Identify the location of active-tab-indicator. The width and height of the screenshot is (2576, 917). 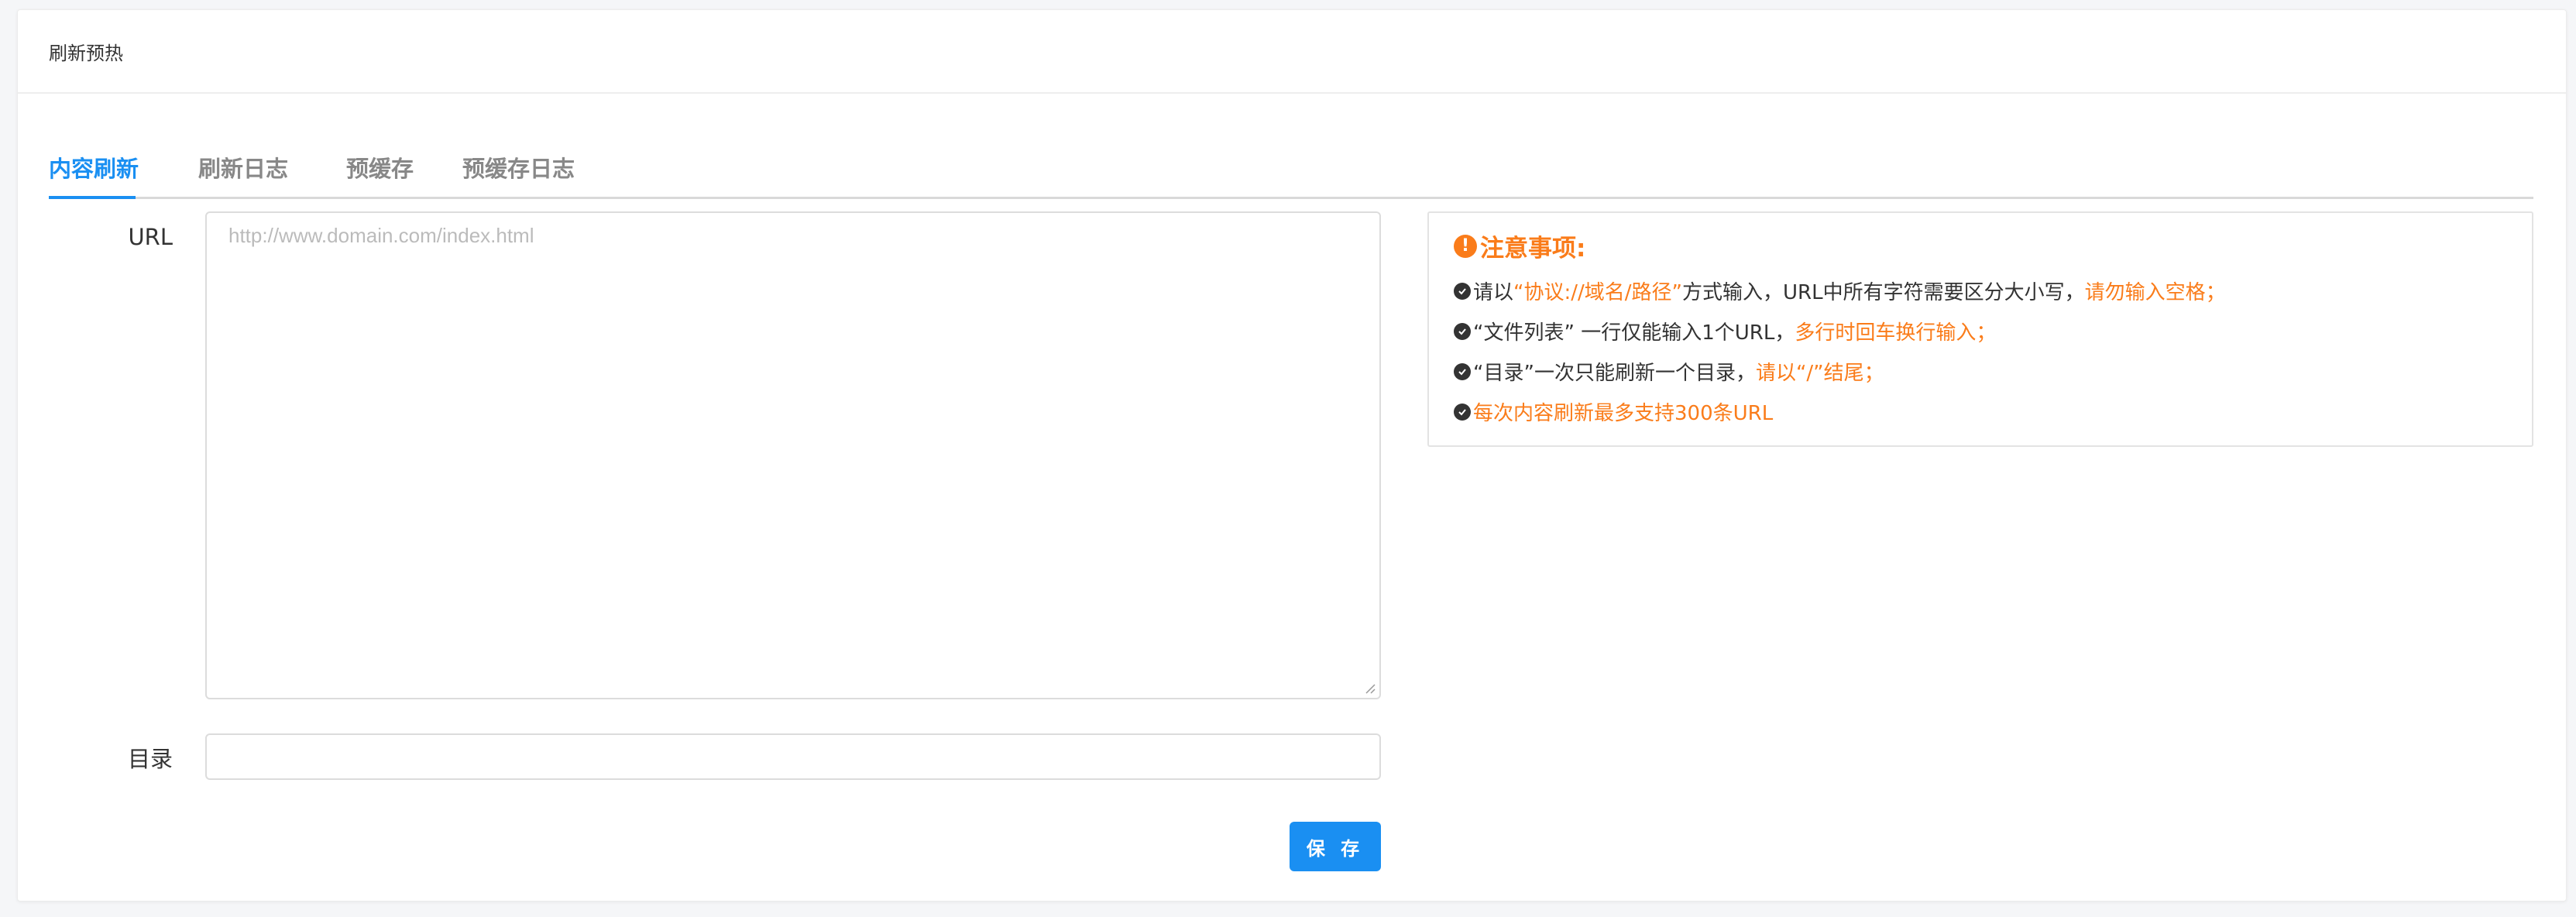
(92, 197).